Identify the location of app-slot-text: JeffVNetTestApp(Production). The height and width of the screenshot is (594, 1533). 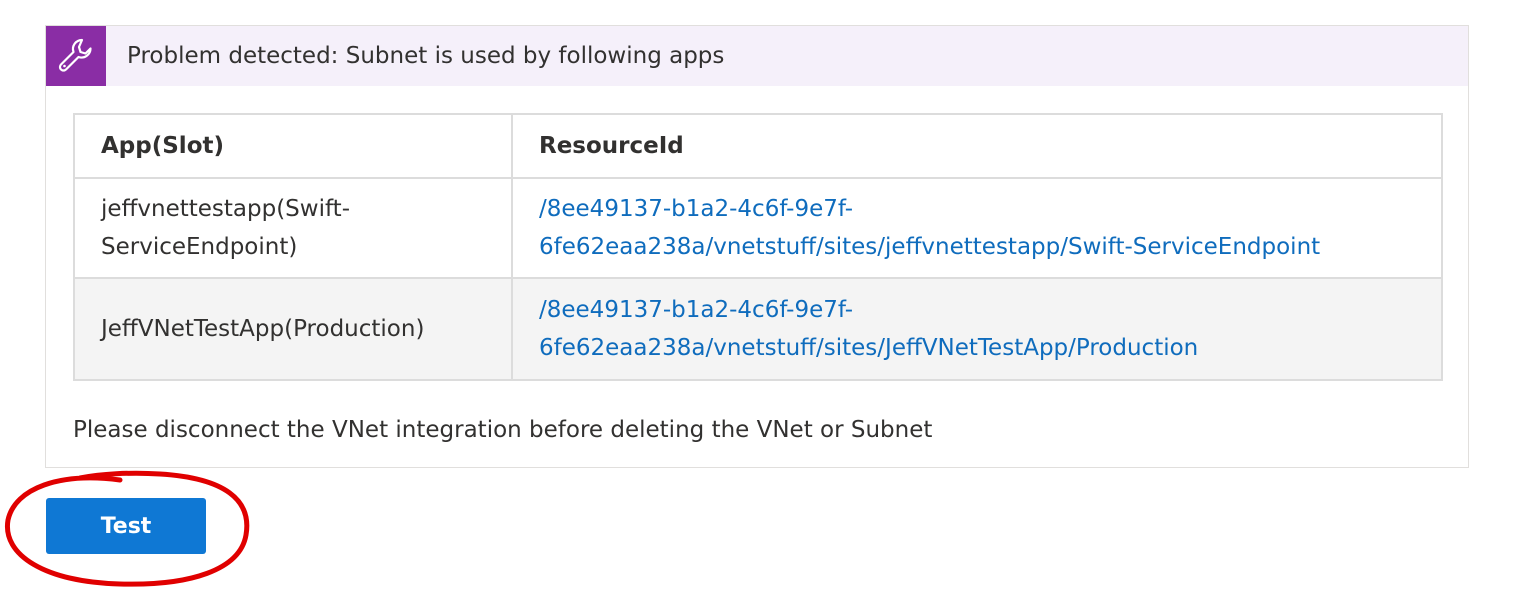
(263, 329).